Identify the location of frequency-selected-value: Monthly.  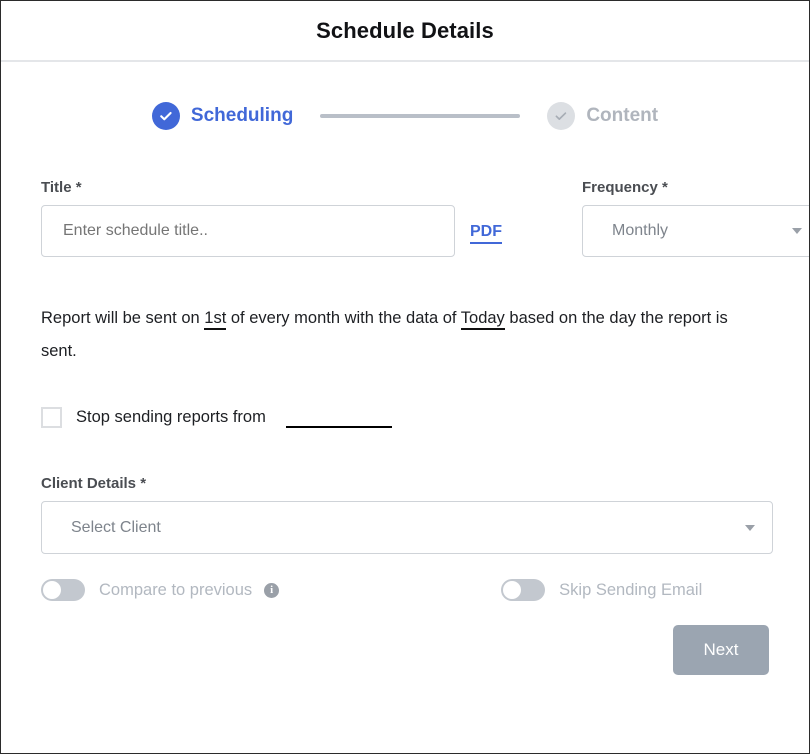
(640, 230).